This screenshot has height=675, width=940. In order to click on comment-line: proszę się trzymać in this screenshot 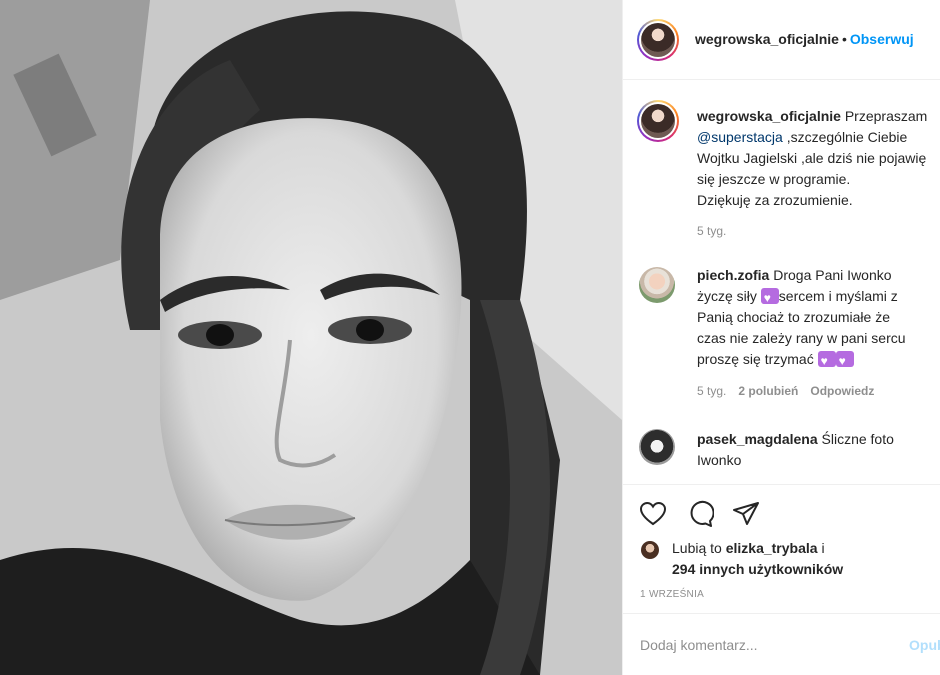, I will do `click(755, 359)`.